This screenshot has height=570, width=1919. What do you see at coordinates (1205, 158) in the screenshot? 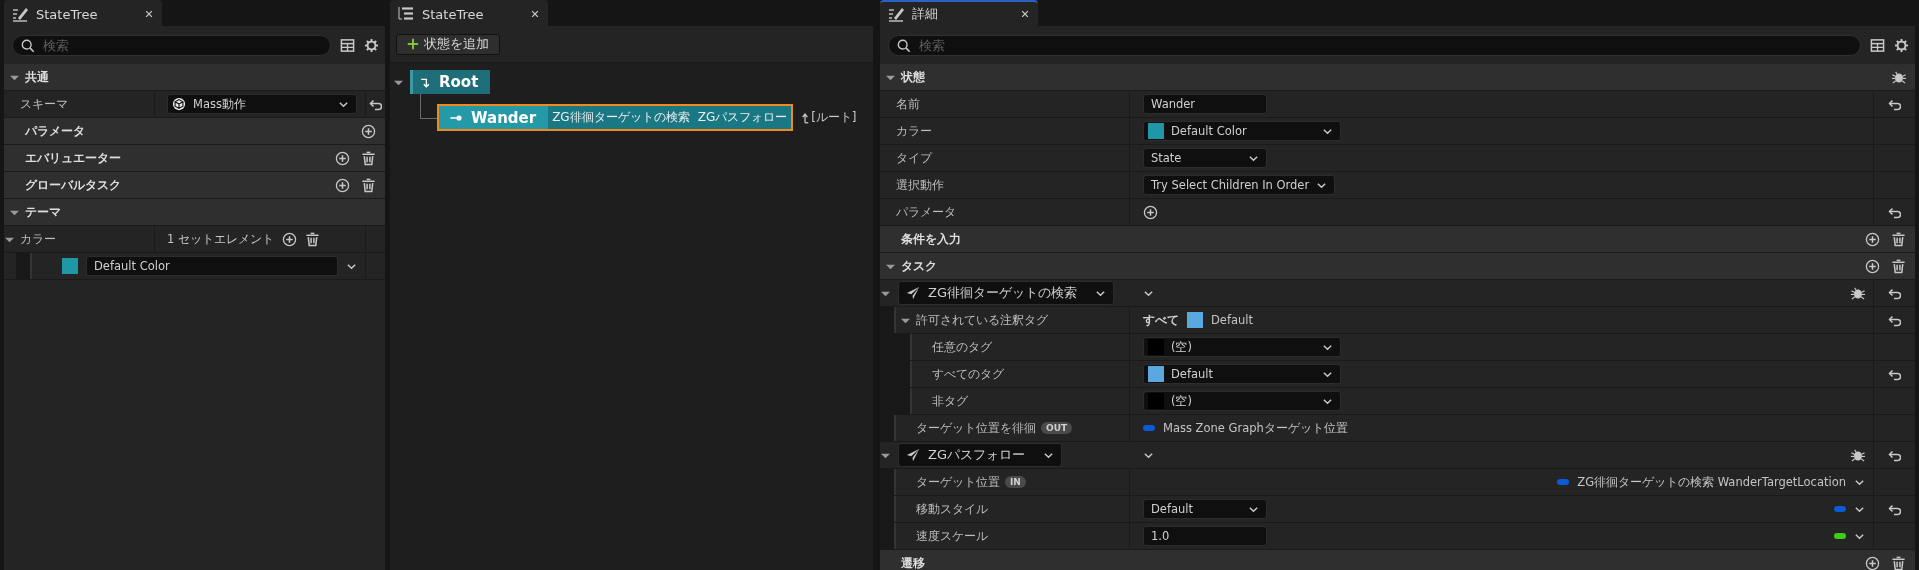
I see `dropdown: State` at bounding box center [1205, 158].